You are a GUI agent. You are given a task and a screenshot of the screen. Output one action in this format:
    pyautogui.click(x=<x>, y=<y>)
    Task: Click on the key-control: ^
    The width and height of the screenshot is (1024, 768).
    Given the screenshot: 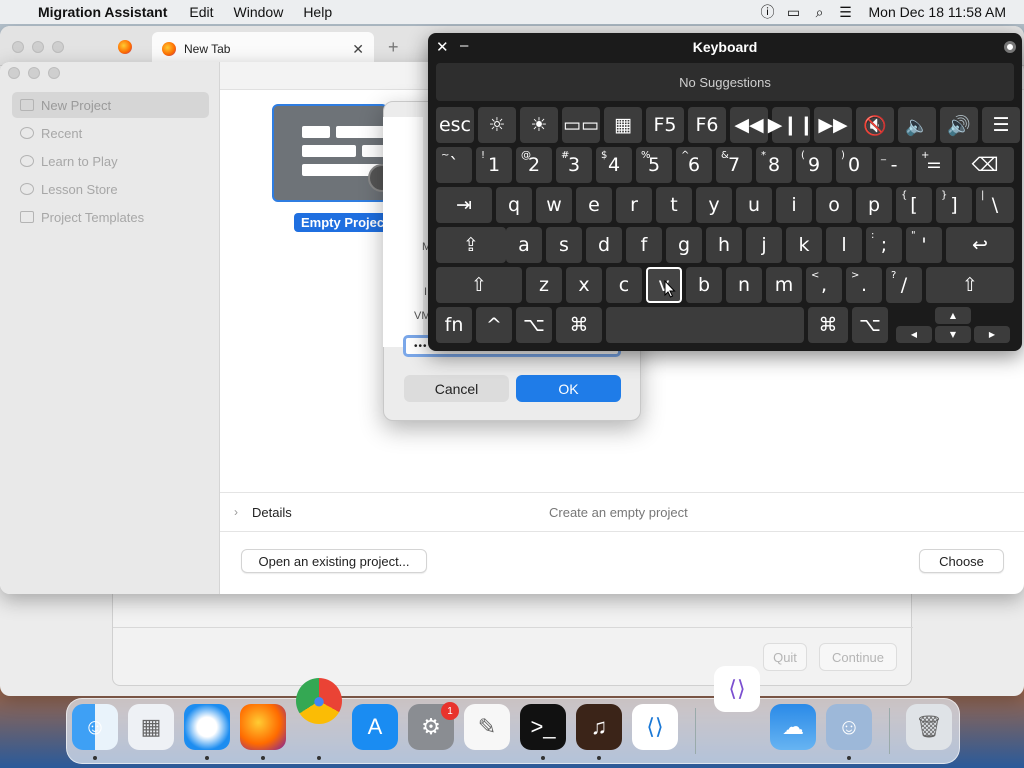 What is the action you would take?
    pyautogui.click(x=494, y=325)
    